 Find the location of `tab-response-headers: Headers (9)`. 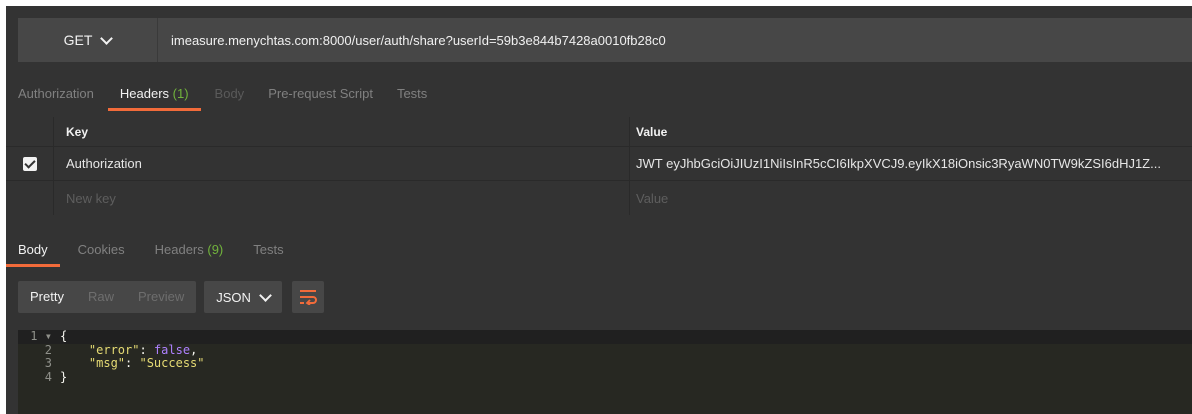

tab-response-headers: Headers (9) is located at coordinates (189, 250).